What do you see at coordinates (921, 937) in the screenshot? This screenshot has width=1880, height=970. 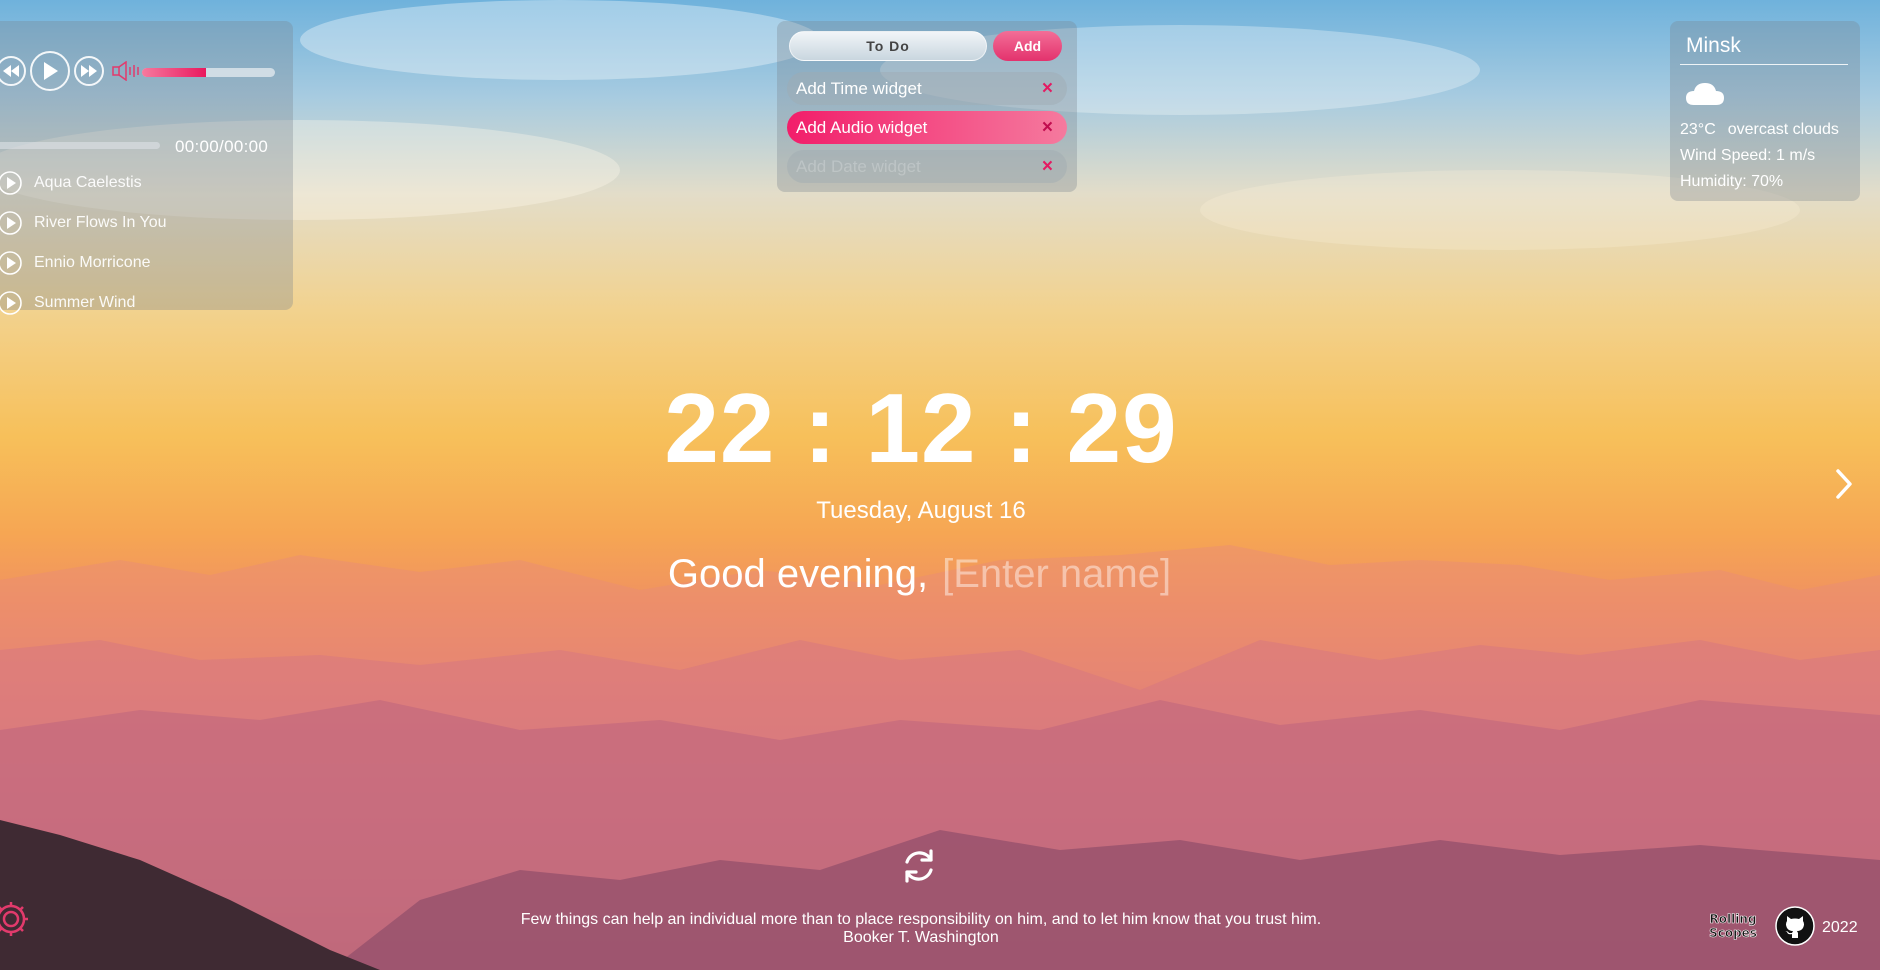 I see `quote-author: Booker T. Washington` at bounding box center [921, 937].